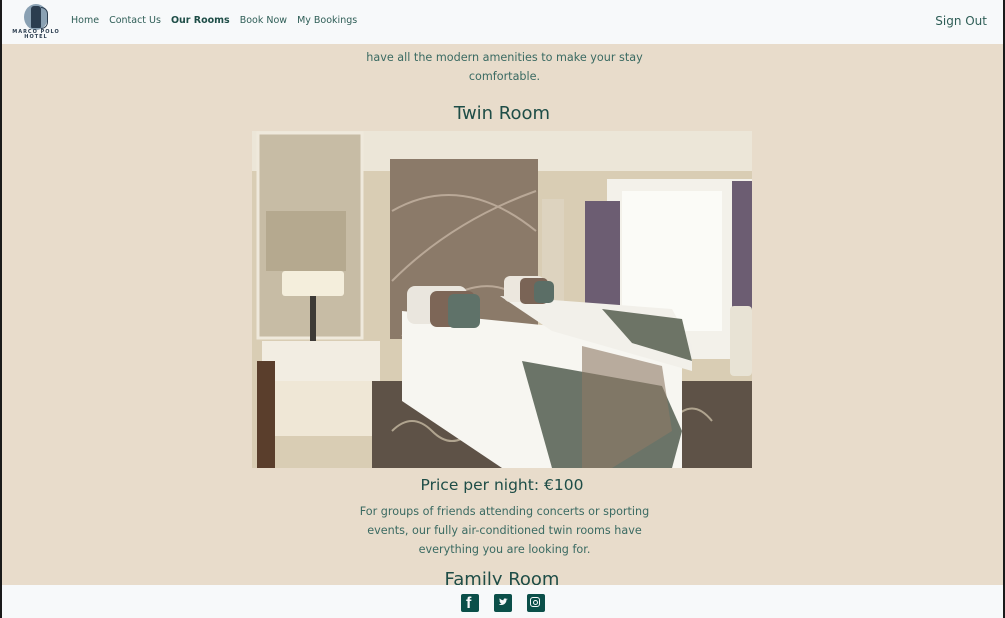 The image size is (1005, 618). What do you see at coordinates (470, 603) in the screenshot?
I see `facebook-icon: f` at bounding box center [470, 603].